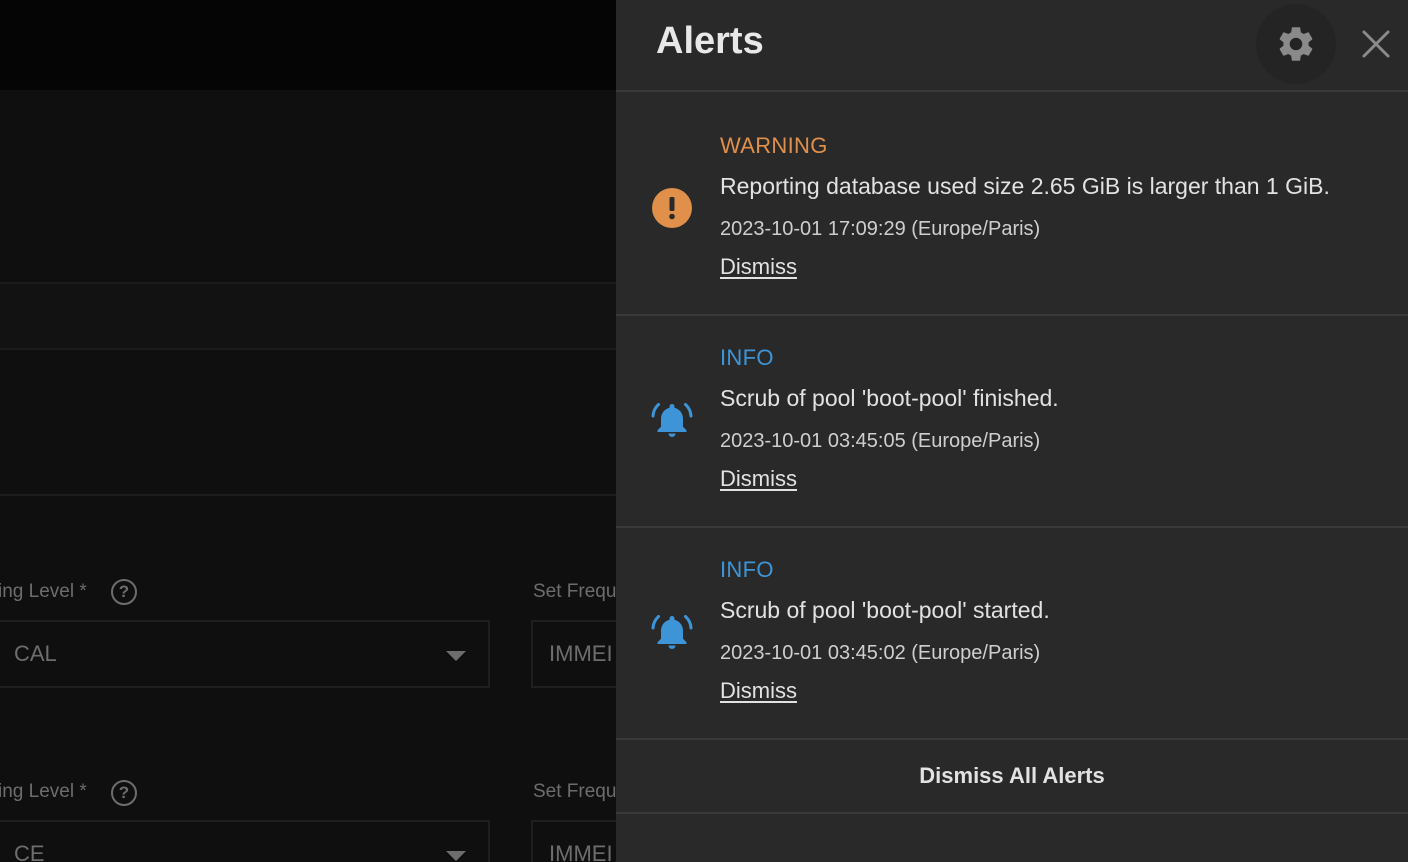  Describe the element at coordinates (774, 145) in the screenshot. I see `alert-level: WARNING` at that location.